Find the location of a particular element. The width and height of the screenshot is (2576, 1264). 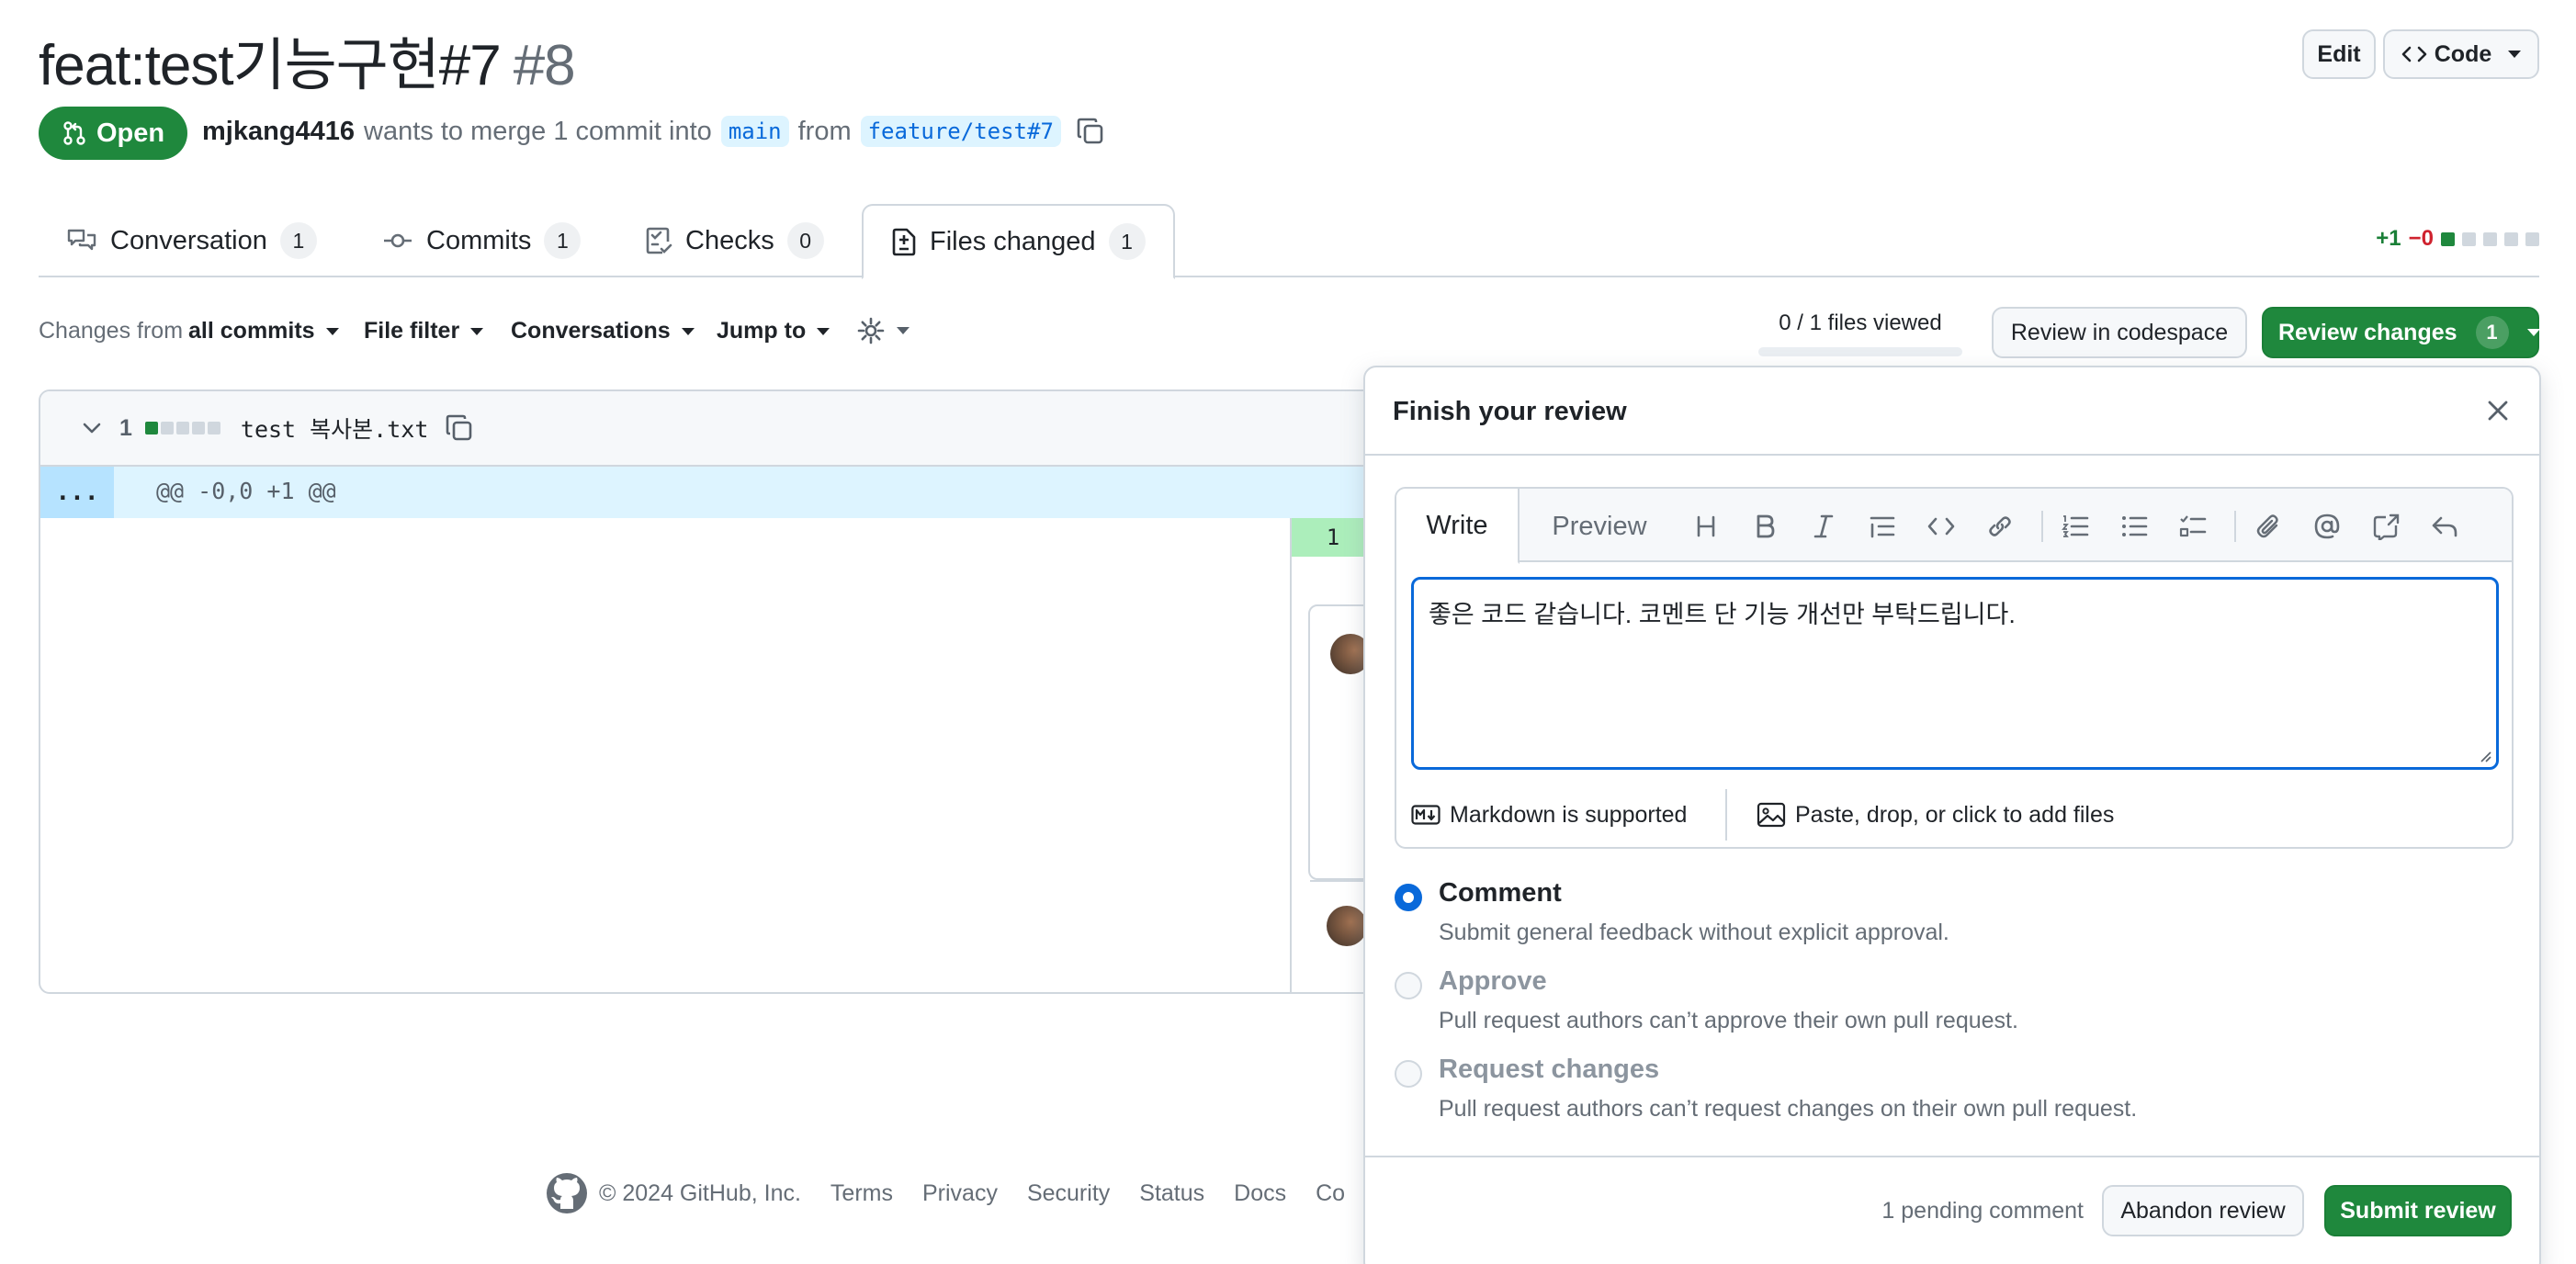

git-pull-request-icon is located at coordinates (74, 133).